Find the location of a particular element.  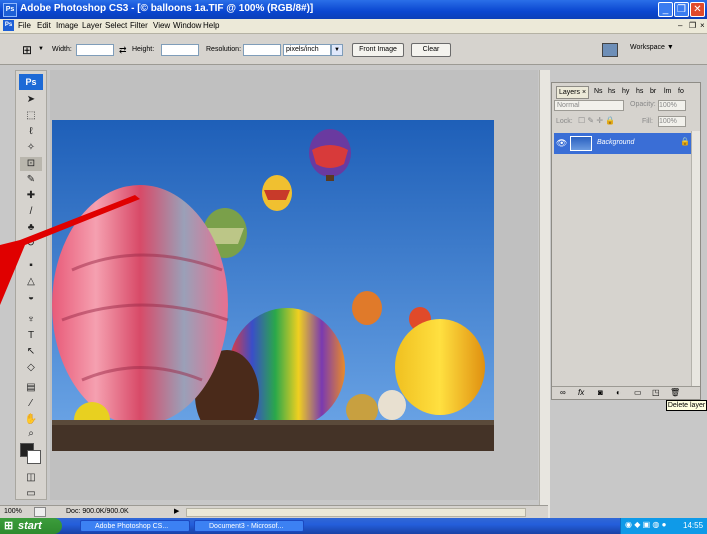

document-icon: Ps is located at coordinates (8, 25).